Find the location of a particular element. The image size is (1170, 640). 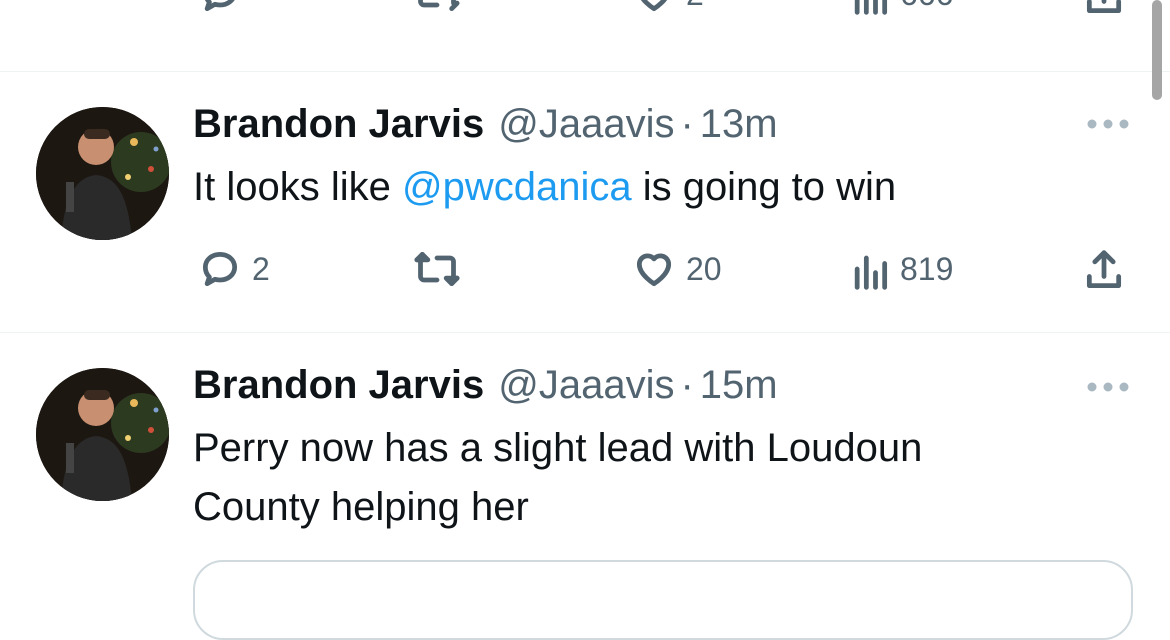

reply-count: 2 is located at coordinates (261, 268).